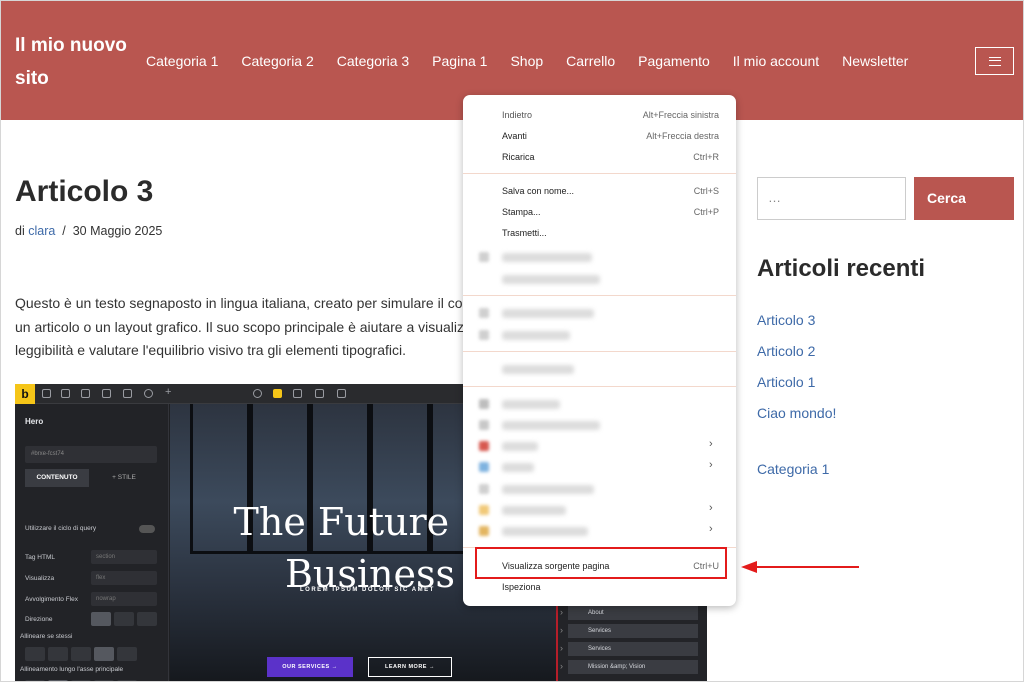 The height and width of the screenshot is (682, 1024). Describe the element at coordinates (786, 351) in the screenshot. I see `recent-post-link: Articolo 2` at that location.